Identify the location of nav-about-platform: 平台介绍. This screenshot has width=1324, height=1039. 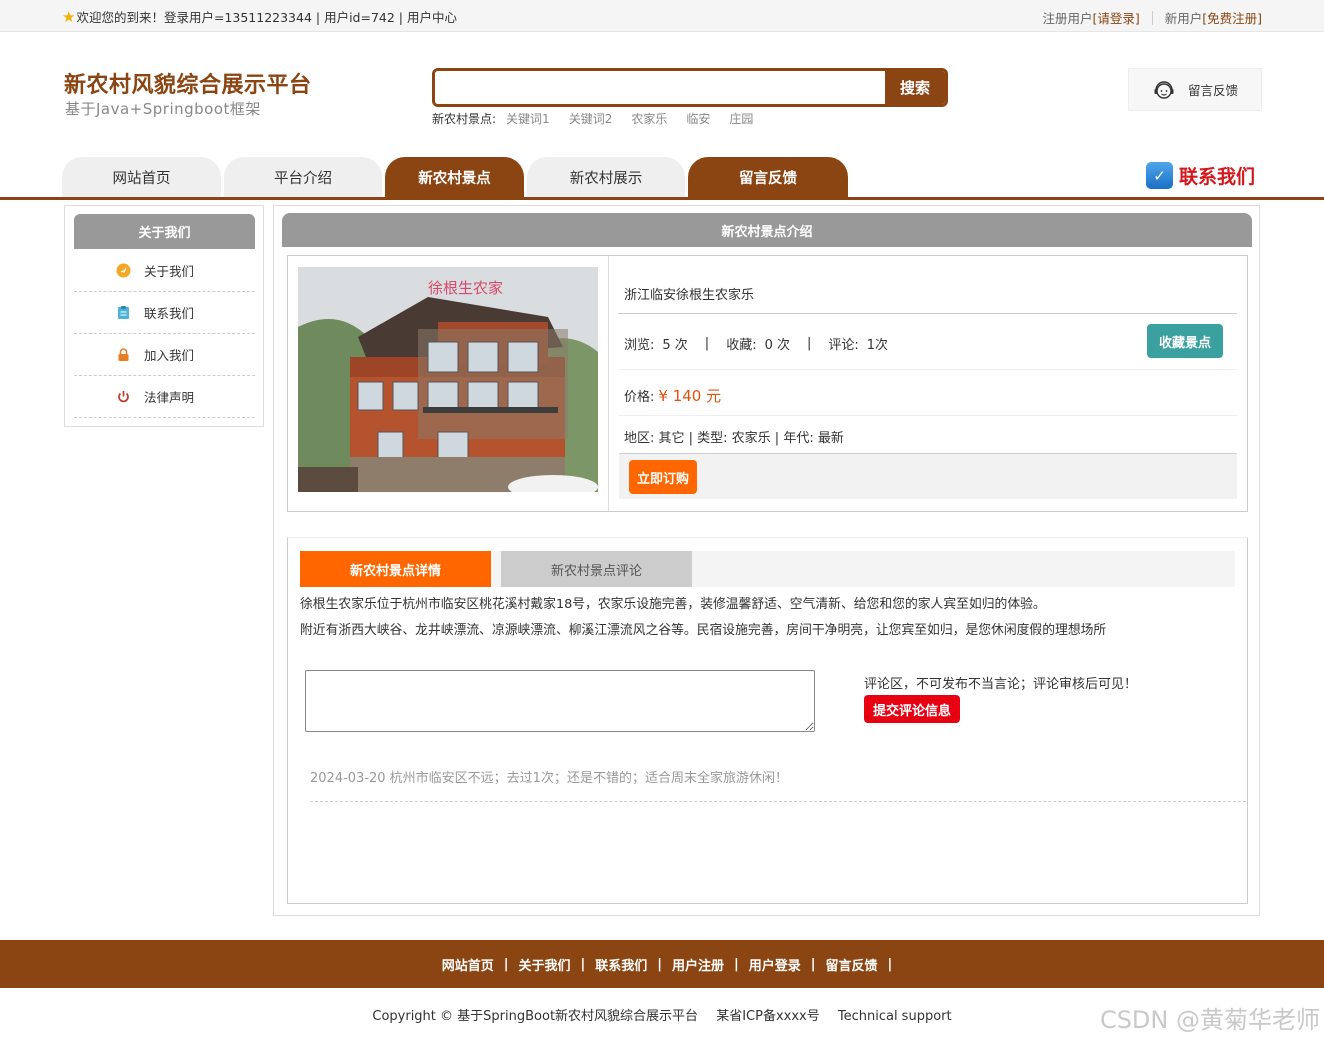
(303, 177).